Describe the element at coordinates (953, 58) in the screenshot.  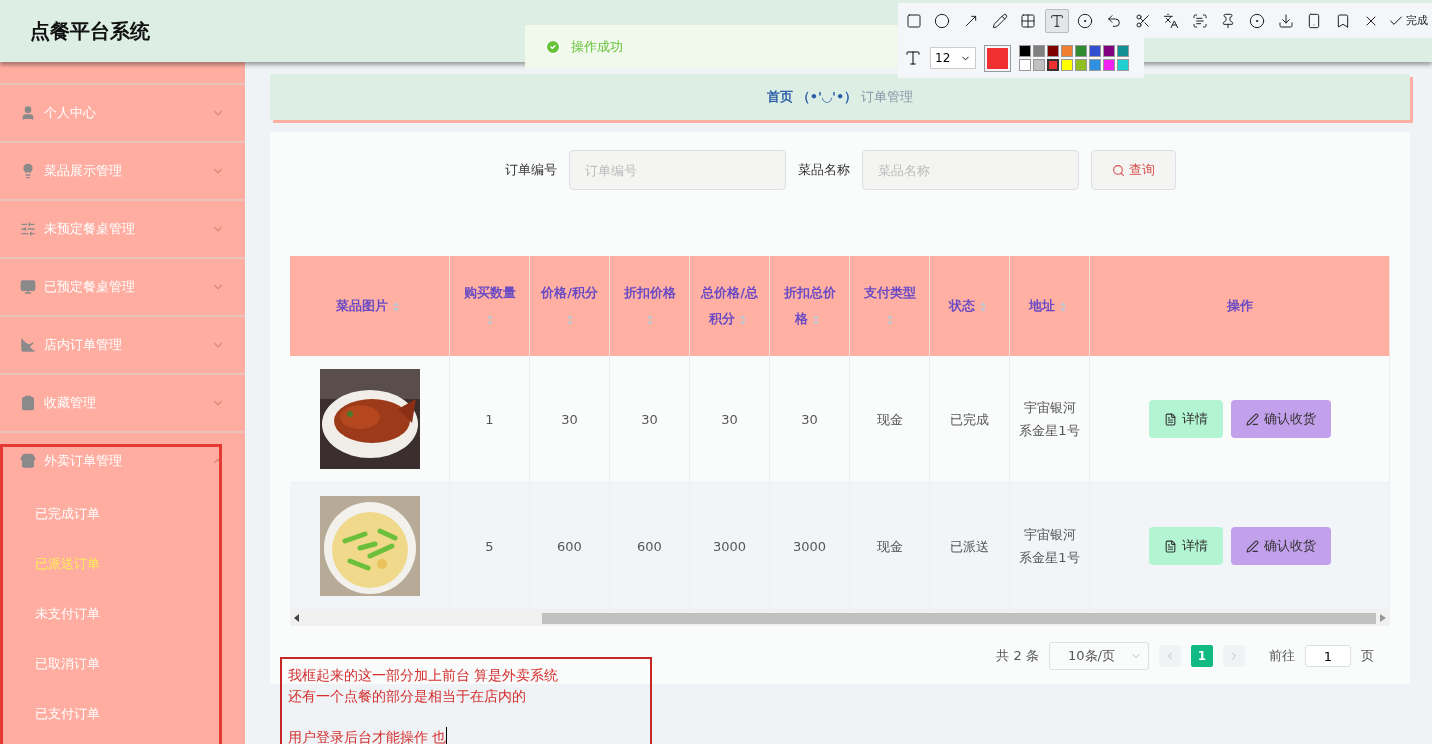
I see `font-size-select: 12` at that location.